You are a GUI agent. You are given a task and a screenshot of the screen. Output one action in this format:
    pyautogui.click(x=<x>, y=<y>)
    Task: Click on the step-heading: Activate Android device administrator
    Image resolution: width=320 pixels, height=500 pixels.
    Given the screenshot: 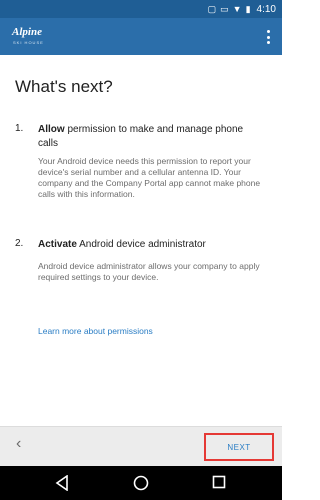 What is the action you would take?
    pyautogui.click(x=148, y=245)
    